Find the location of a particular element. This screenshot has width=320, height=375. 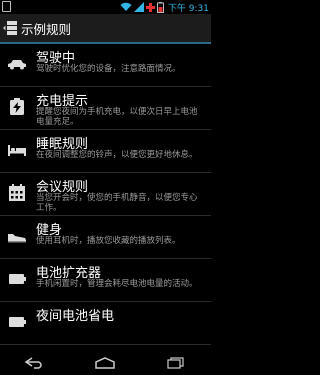

status-time: 下午 9:31 is located at coordinates (188, 8).